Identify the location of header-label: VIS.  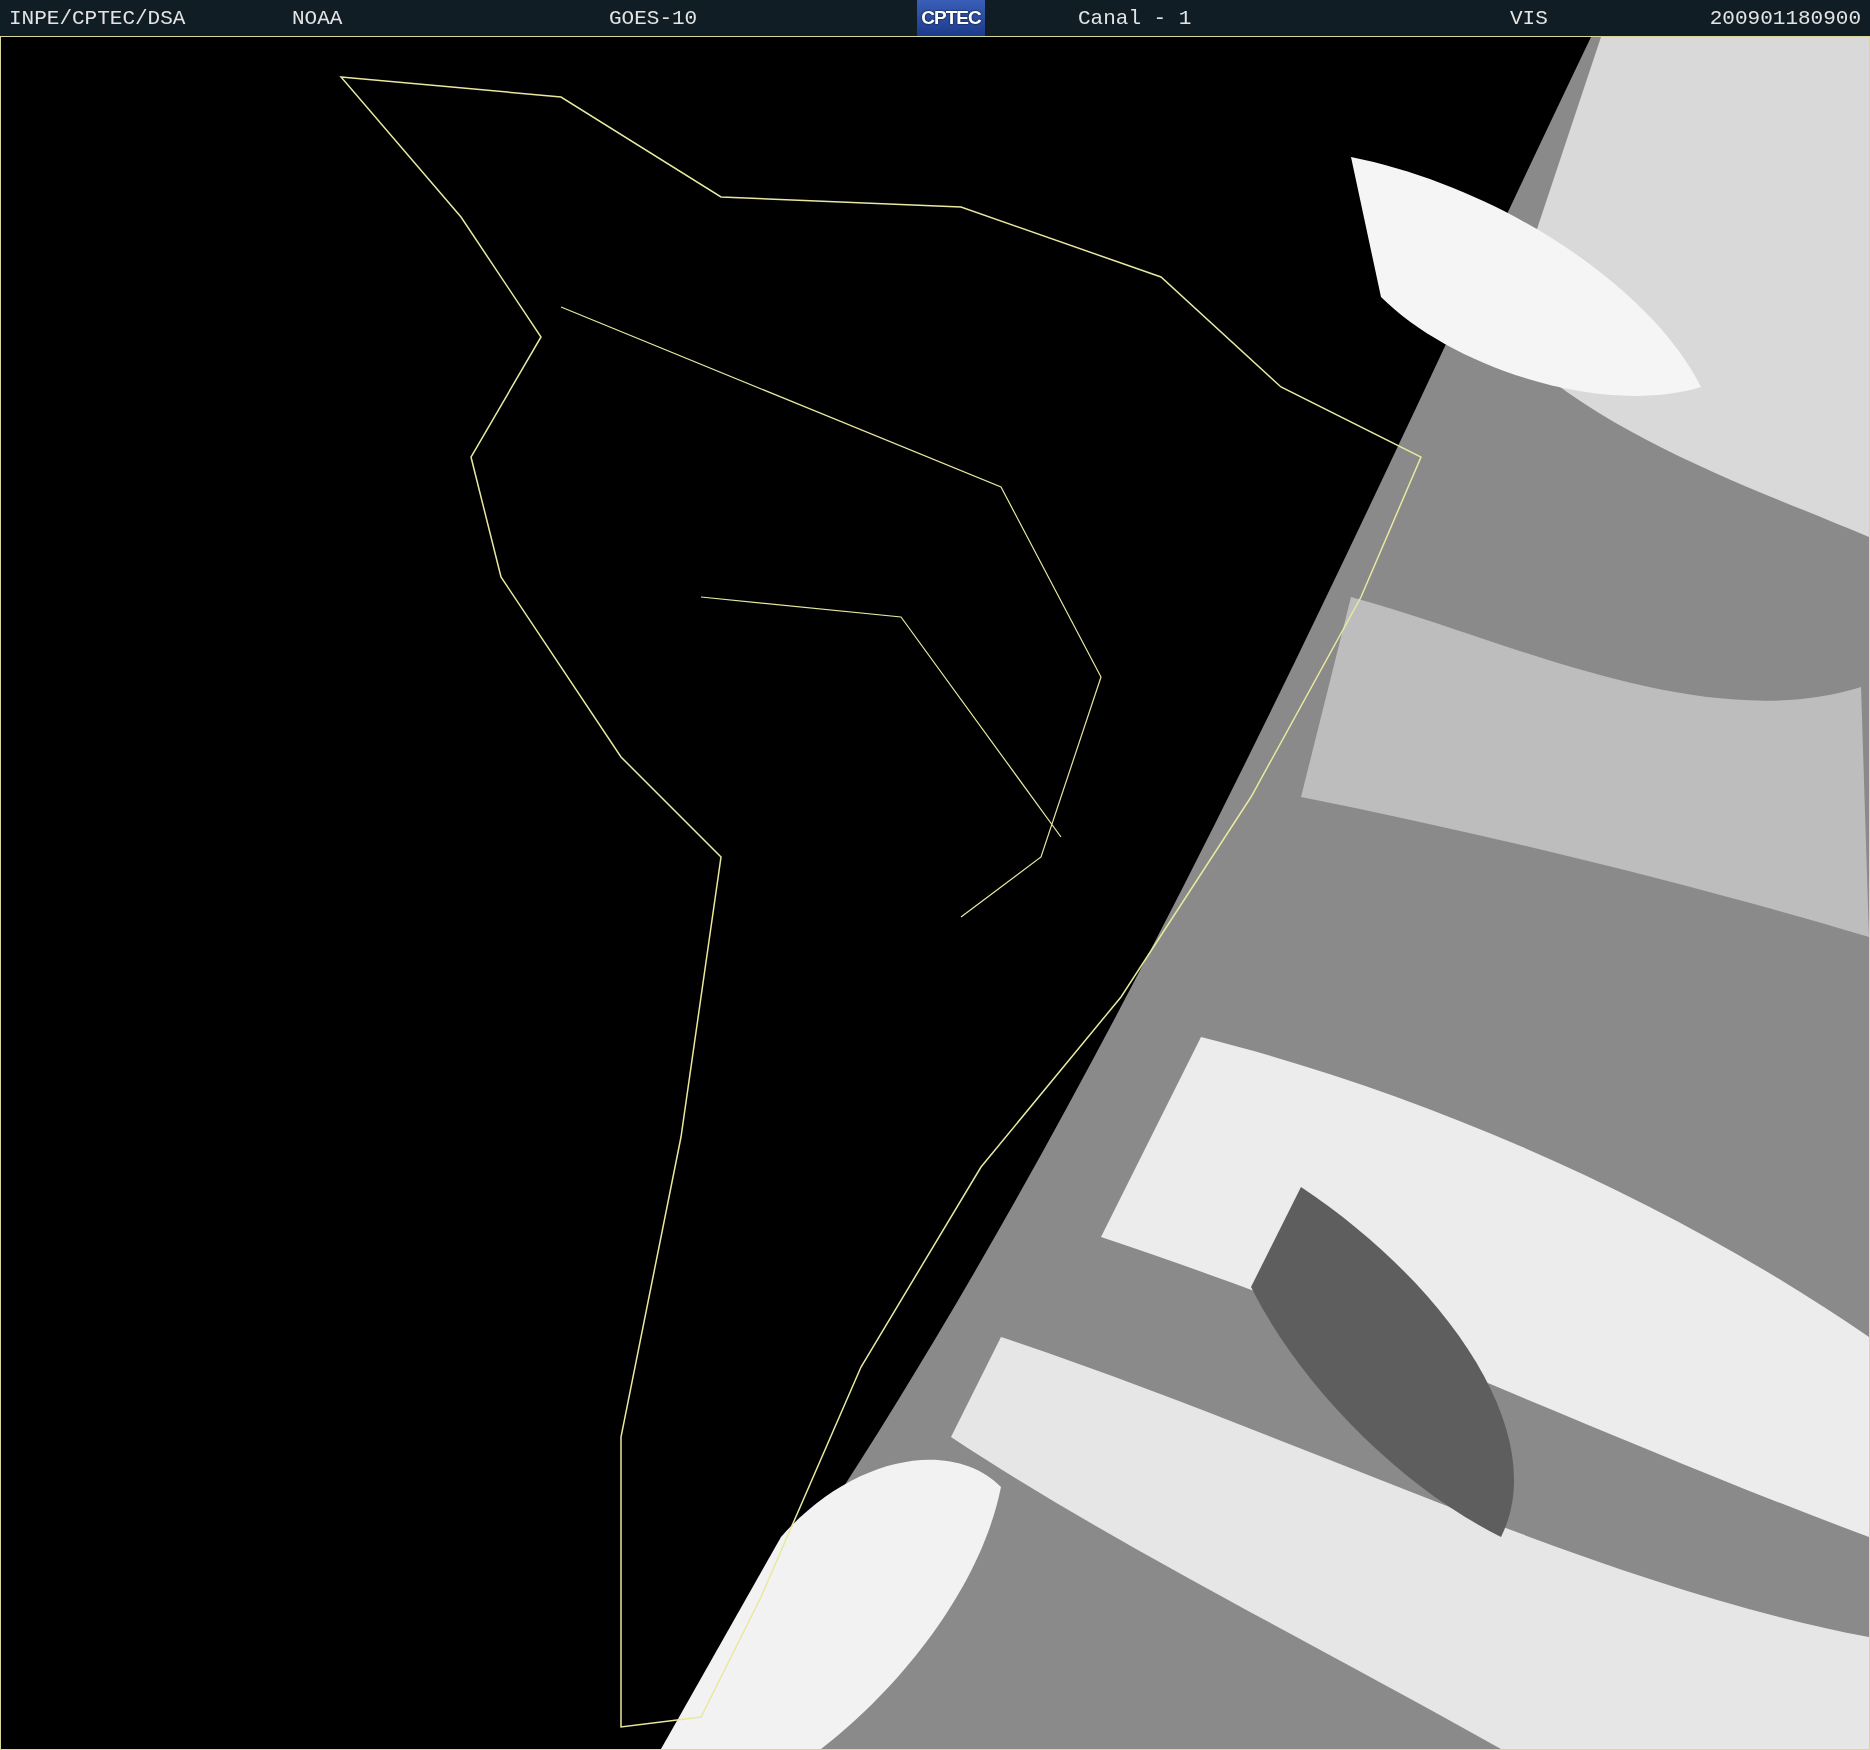
(1529, 18).